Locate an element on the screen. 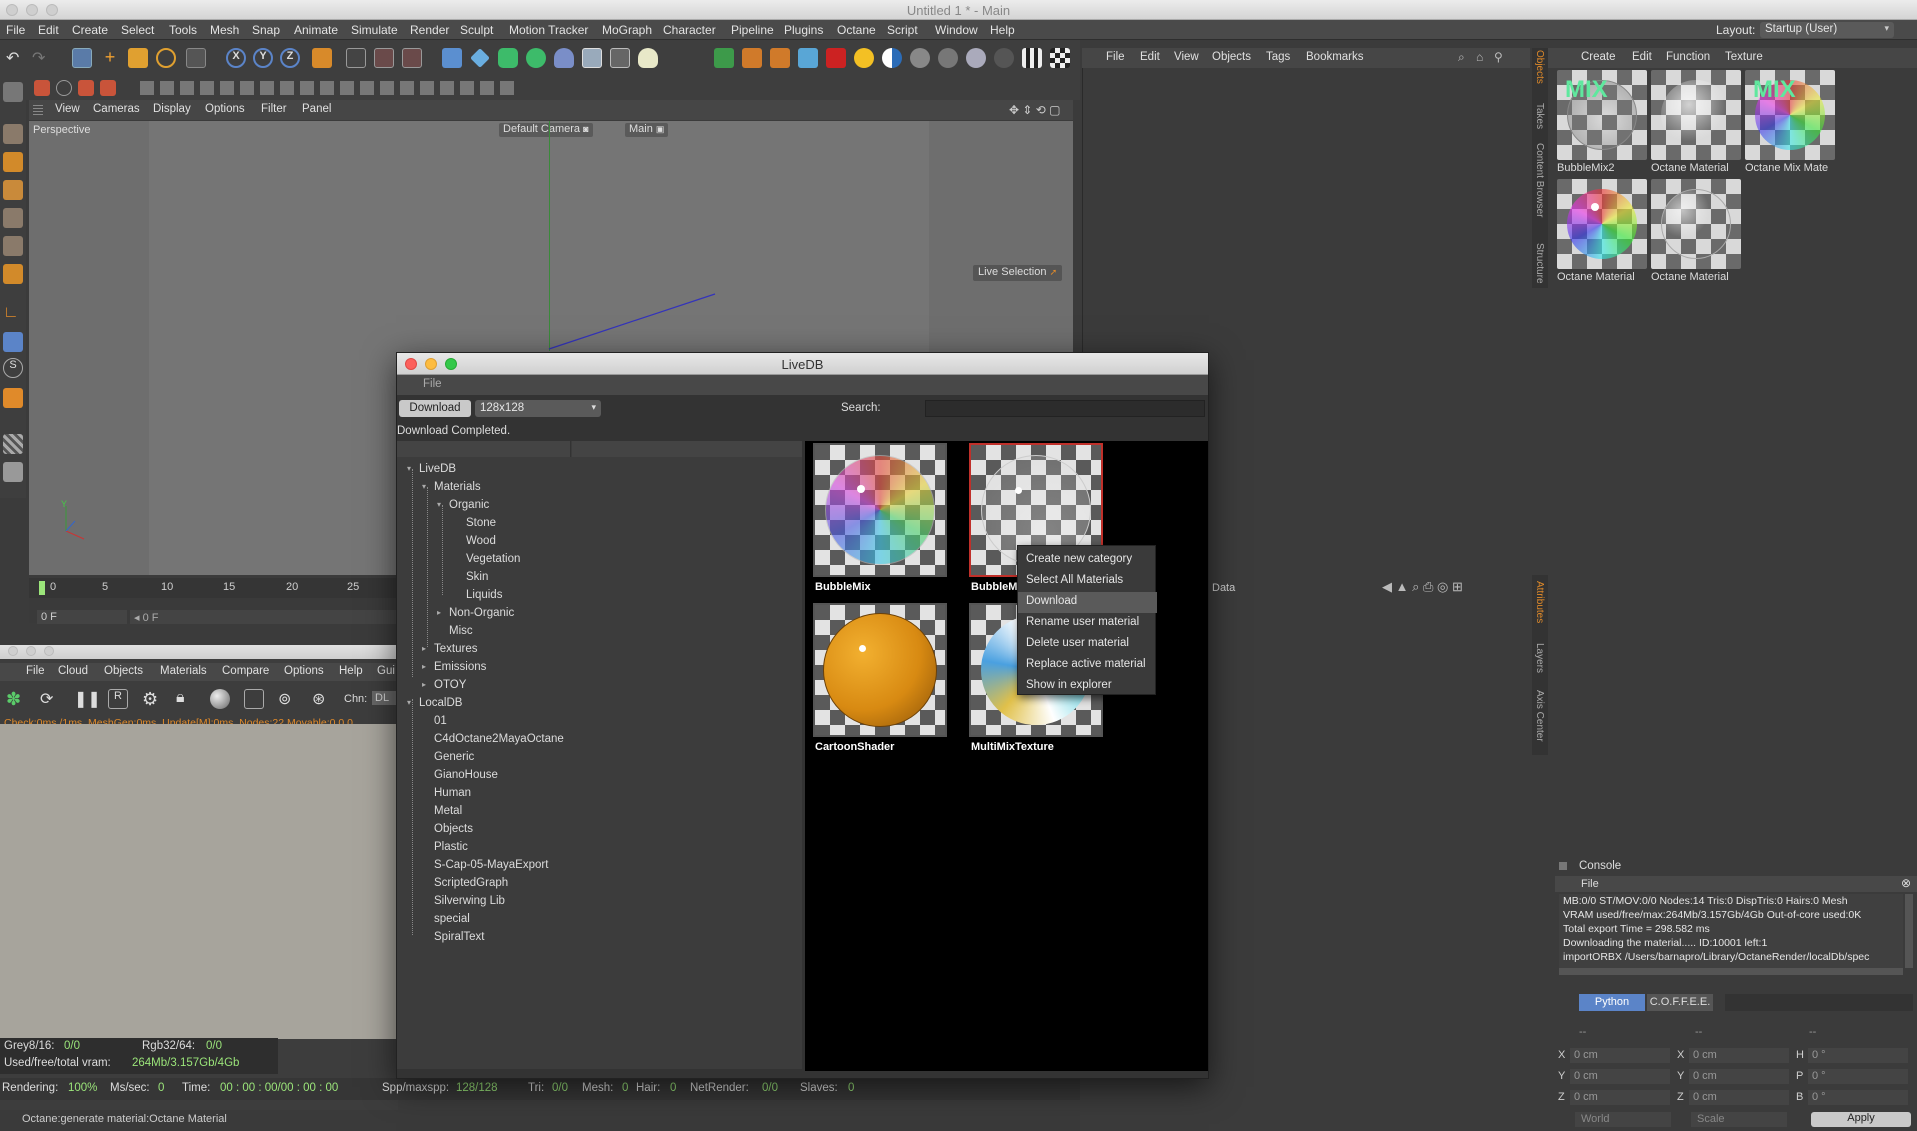 The image size is (1917, 1131). tab-python: Python is located at coordinates (1612, 1002).